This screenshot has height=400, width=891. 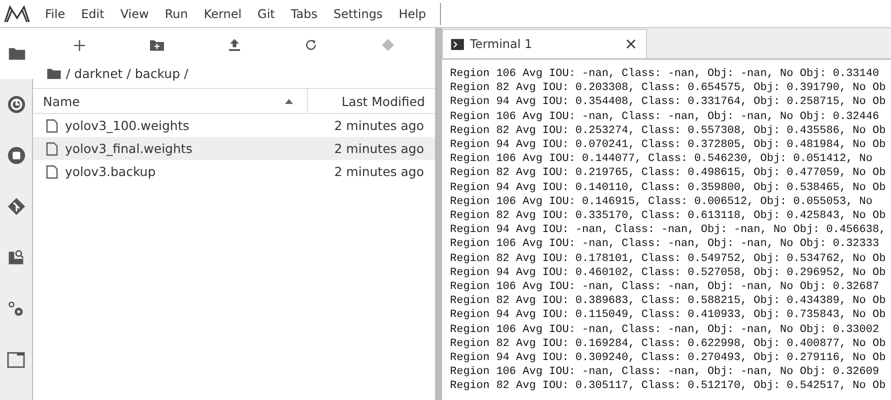 I want to click on file-name: yolov3.backup, so click(x=111, y=171).